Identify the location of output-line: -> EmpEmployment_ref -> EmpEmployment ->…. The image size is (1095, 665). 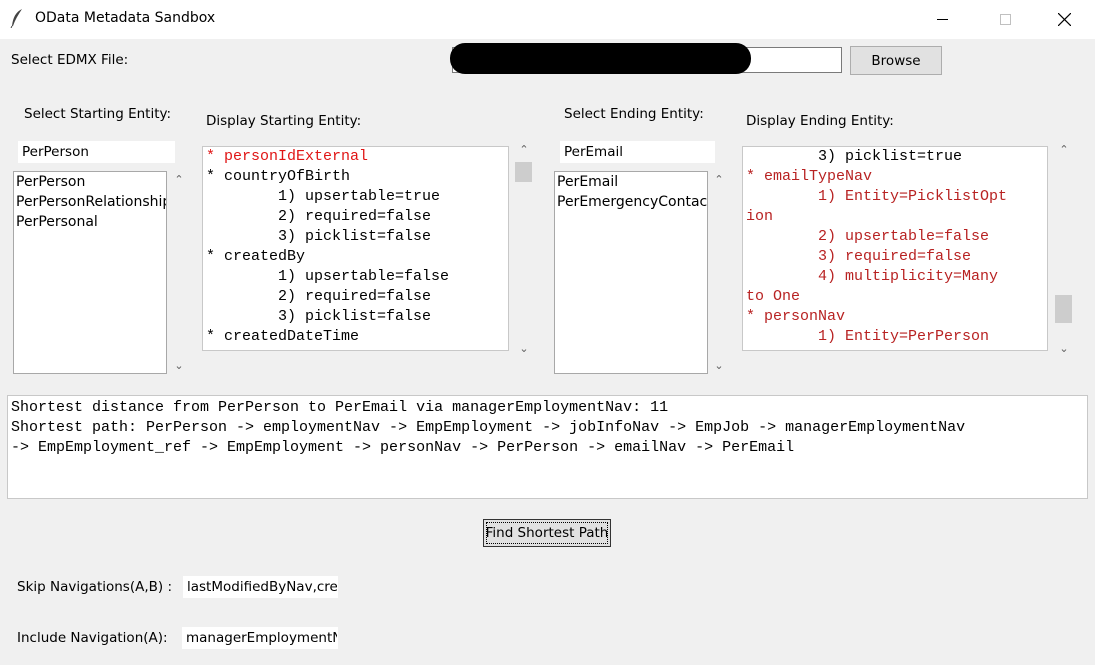
(403, 447).